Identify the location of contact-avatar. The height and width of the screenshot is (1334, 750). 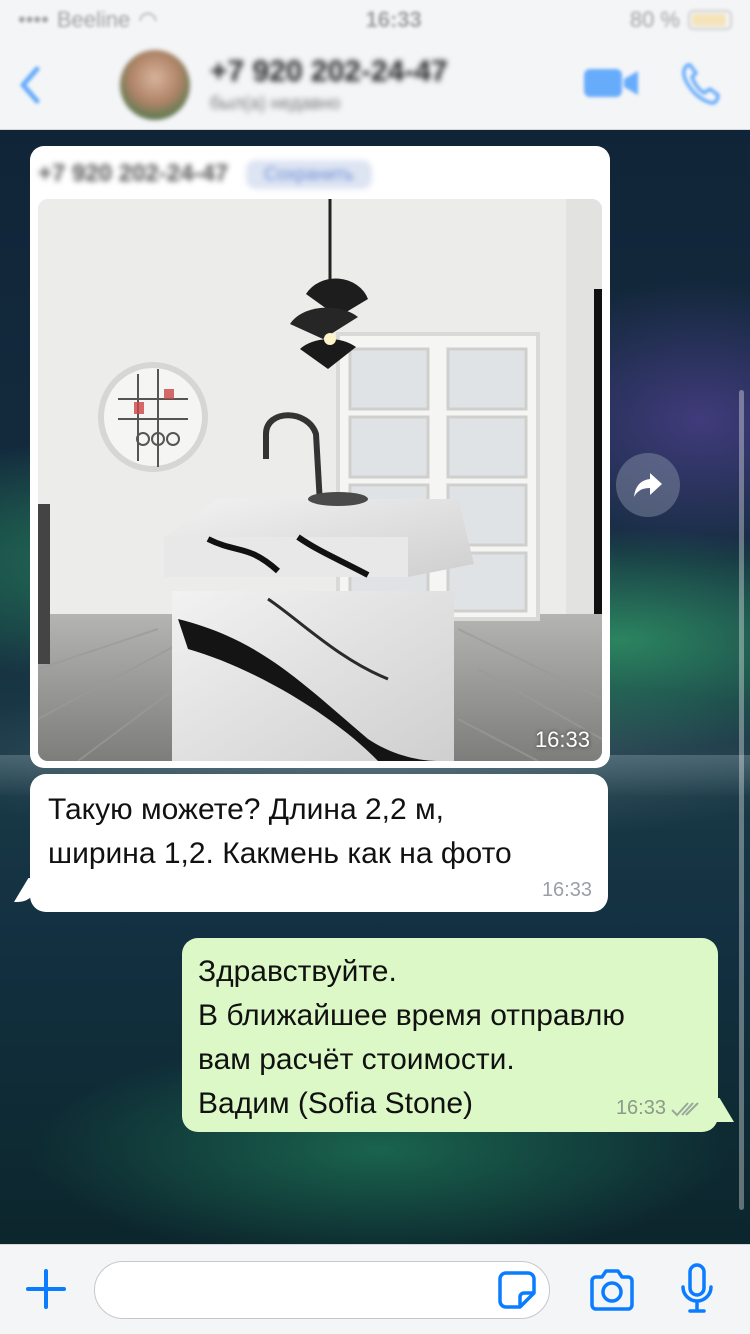
(155, 84).